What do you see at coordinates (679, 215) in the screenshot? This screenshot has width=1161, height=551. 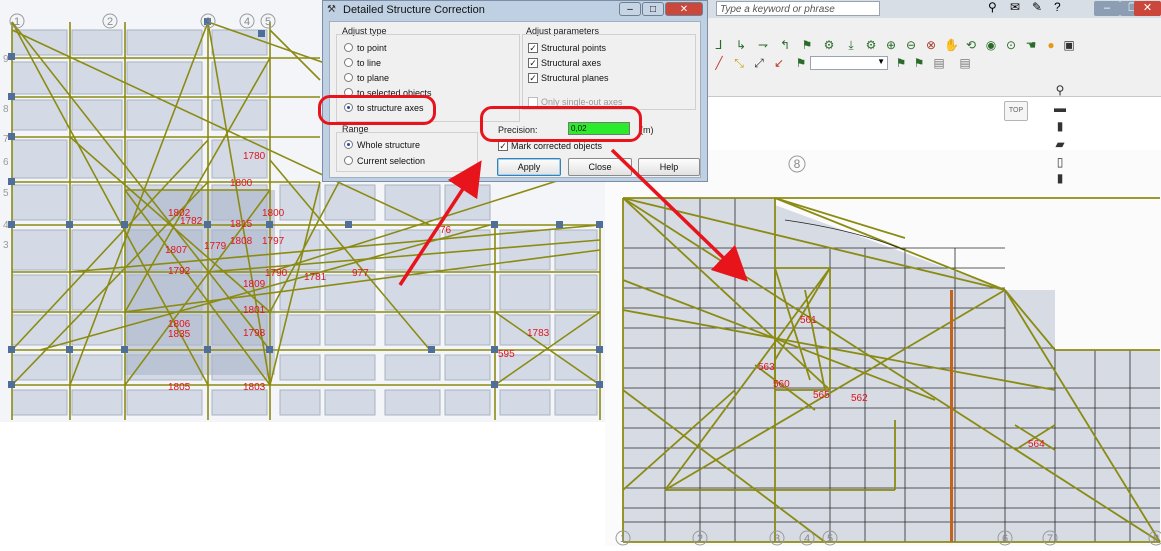 I see `annotation-arrow-right` at bounding box center [679, 215].